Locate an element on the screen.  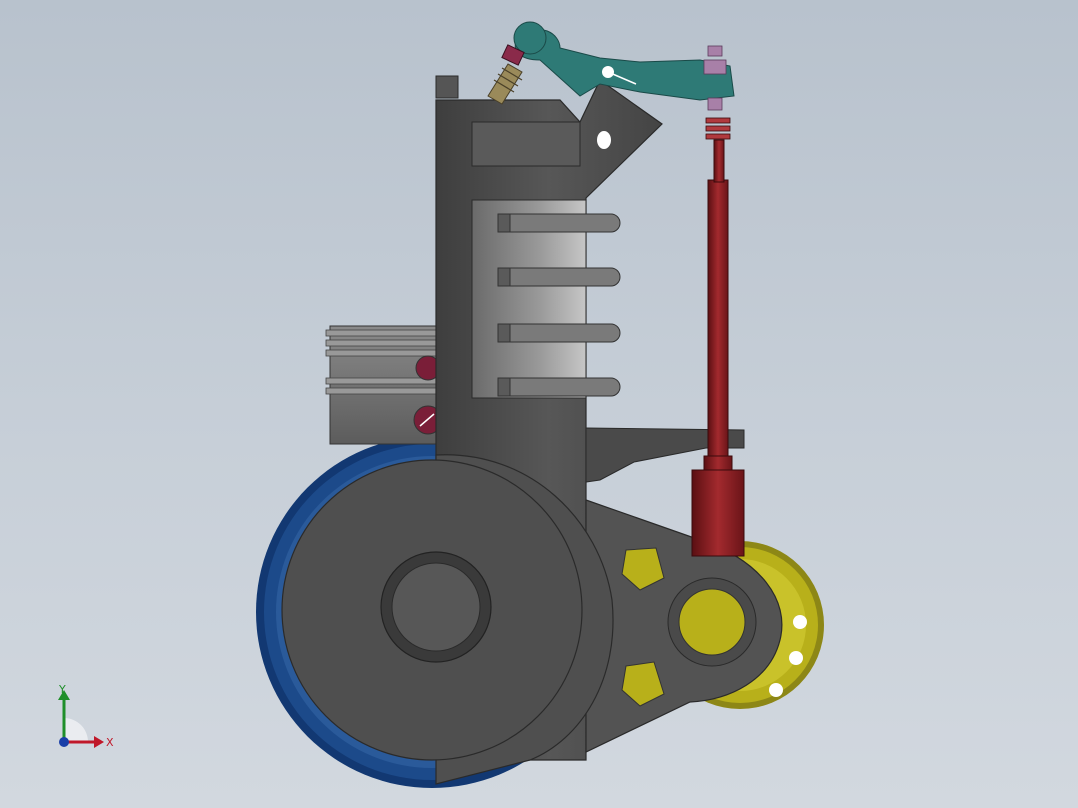
z-axis-dot is located at coordinates (64, 742).